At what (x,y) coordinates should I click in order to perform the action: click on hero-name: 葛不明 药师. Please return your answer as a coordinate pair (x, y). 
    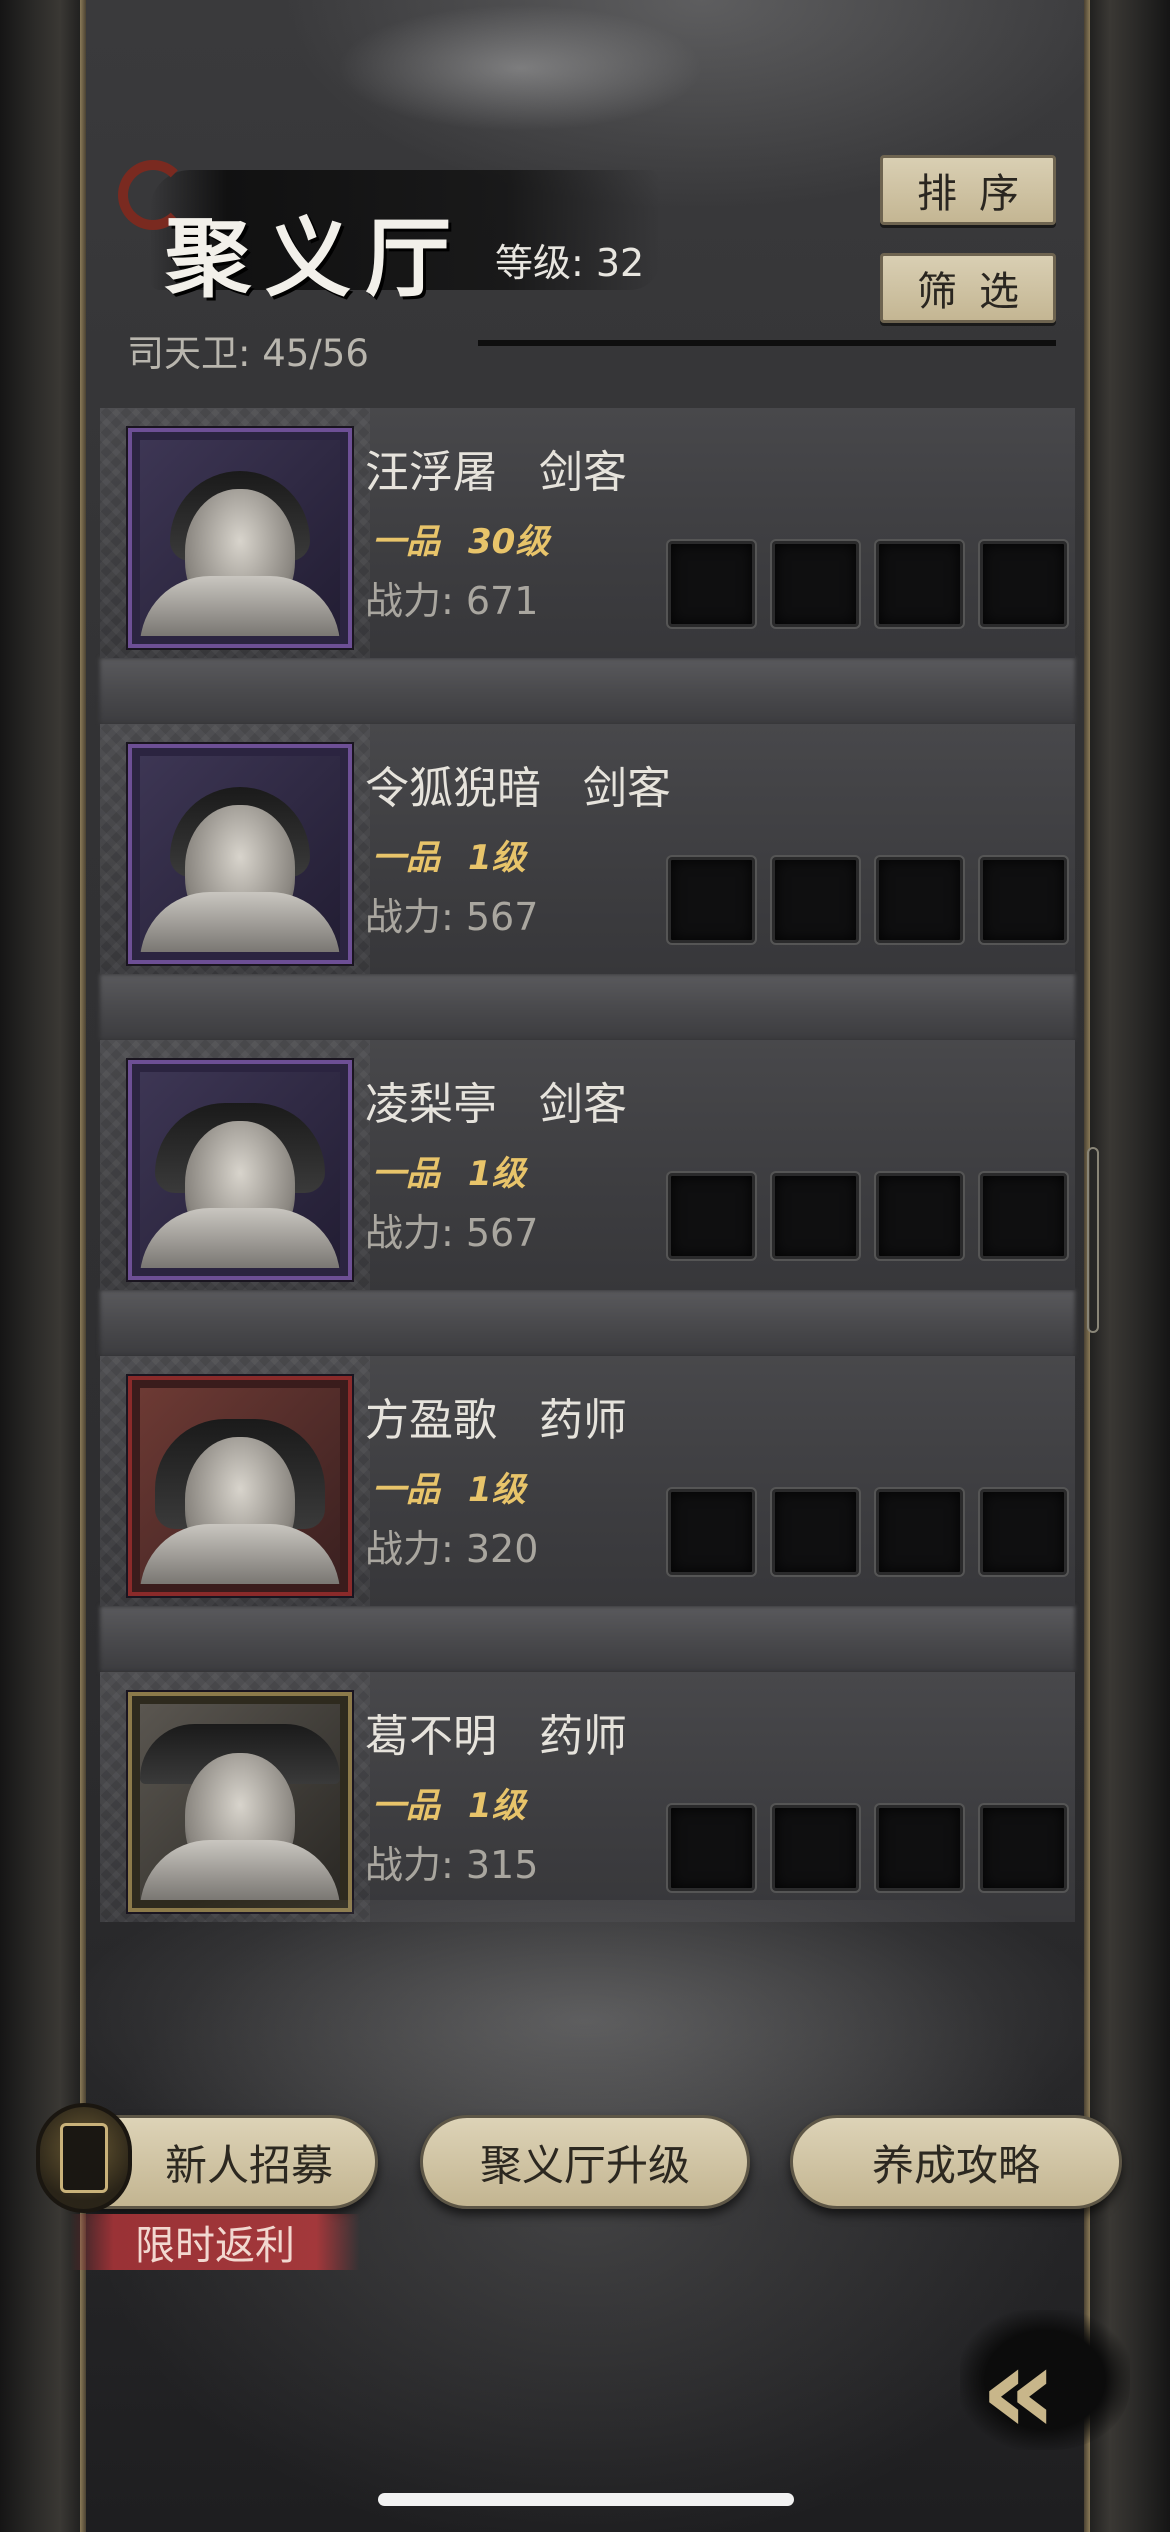
    Looking at the image, I should click on (496, 1736).